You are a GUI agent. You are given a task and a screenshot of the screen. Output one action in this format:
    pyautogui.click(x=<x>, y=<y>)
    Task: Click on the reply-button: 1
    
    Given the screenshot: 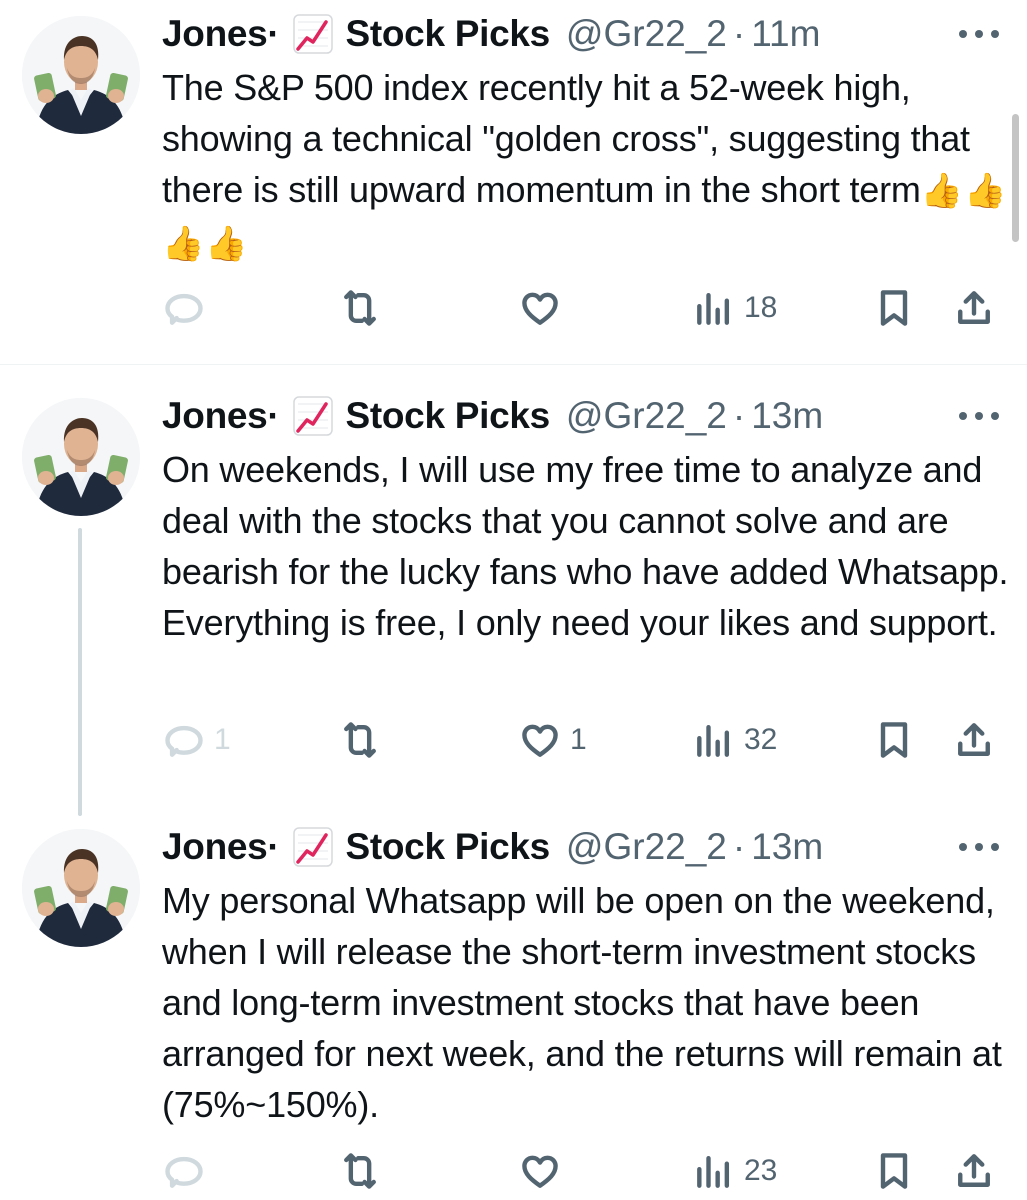 What is the action you would take?
    pyautogui.click(x=196, y=740)
    